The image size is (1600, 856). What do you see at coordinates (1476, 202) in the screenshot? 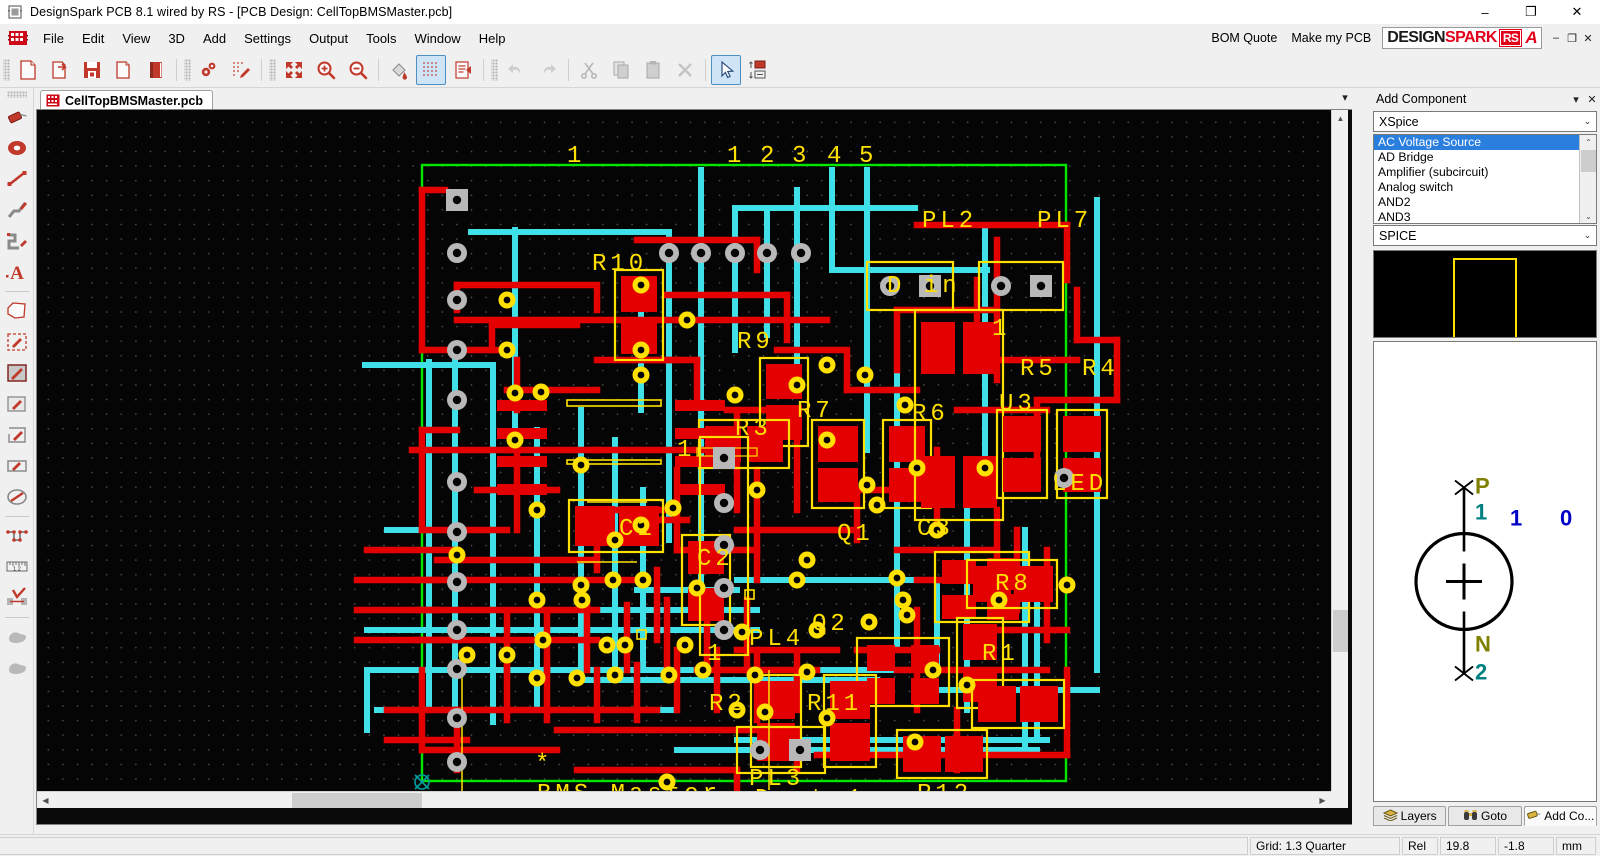
I see `list-item: AND2` at bounding box center [1476, 202].